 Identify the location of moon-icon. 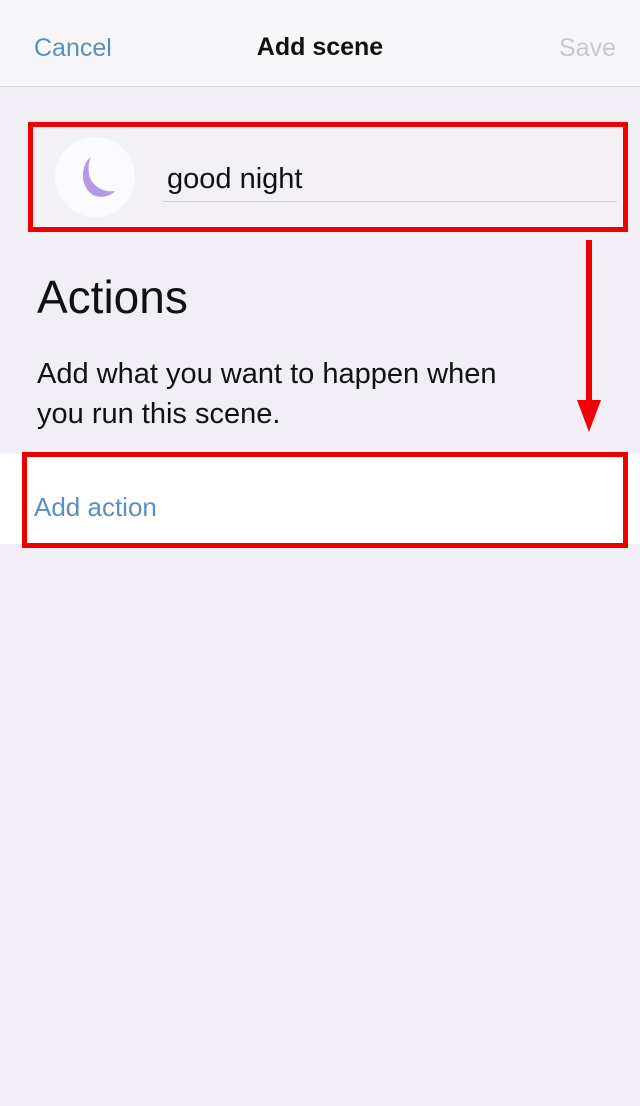
(98, 177).